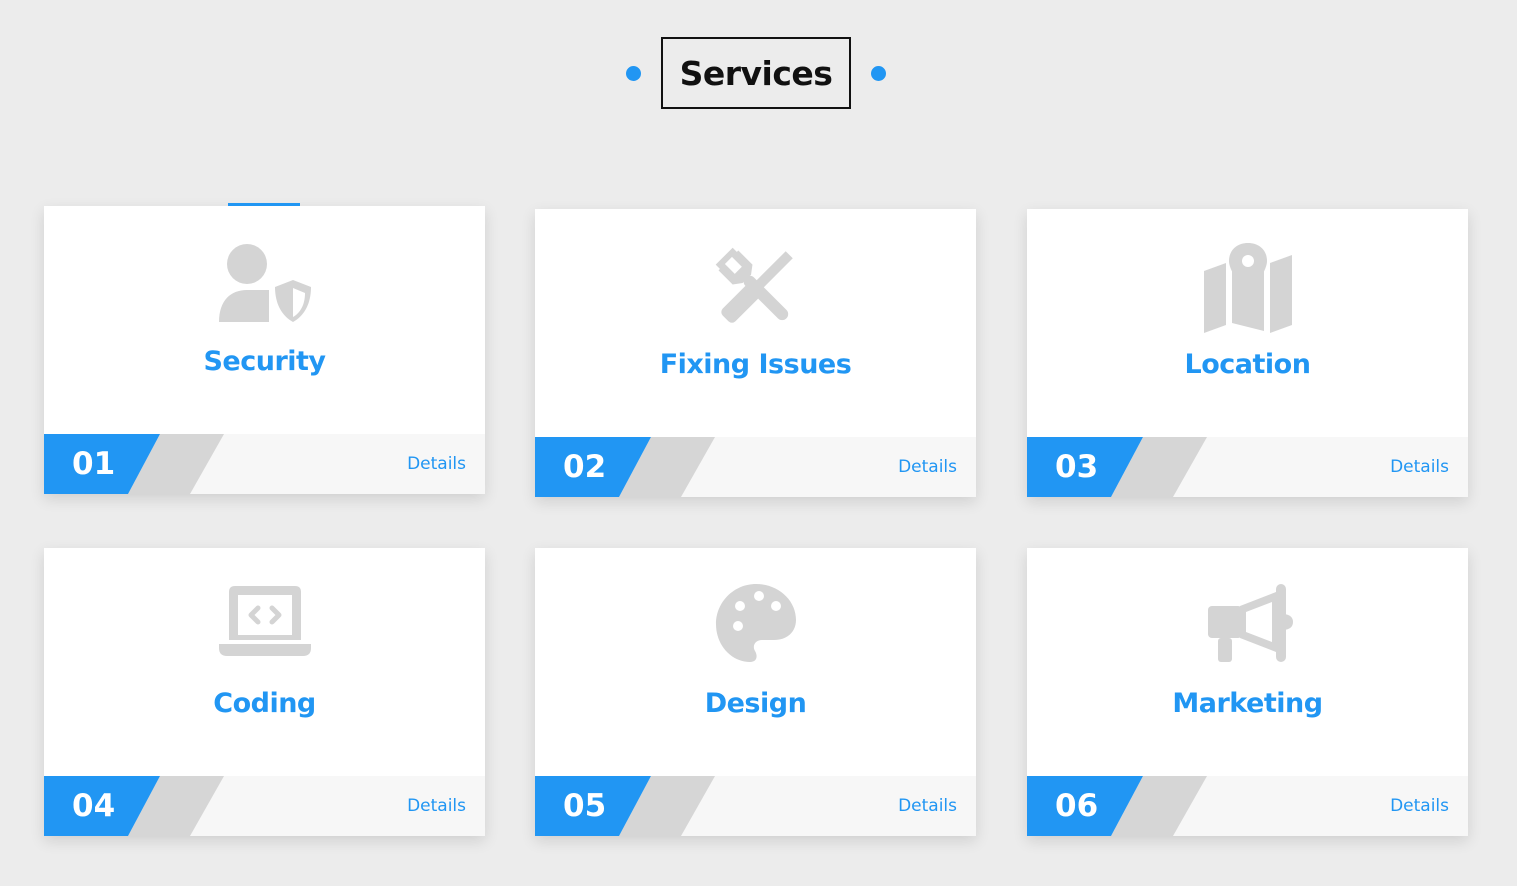 The image size is (1517, 886). Describe the element at coordinates (755, 806) in the screenshot. I see `card-footer: 05 Details` at that location.